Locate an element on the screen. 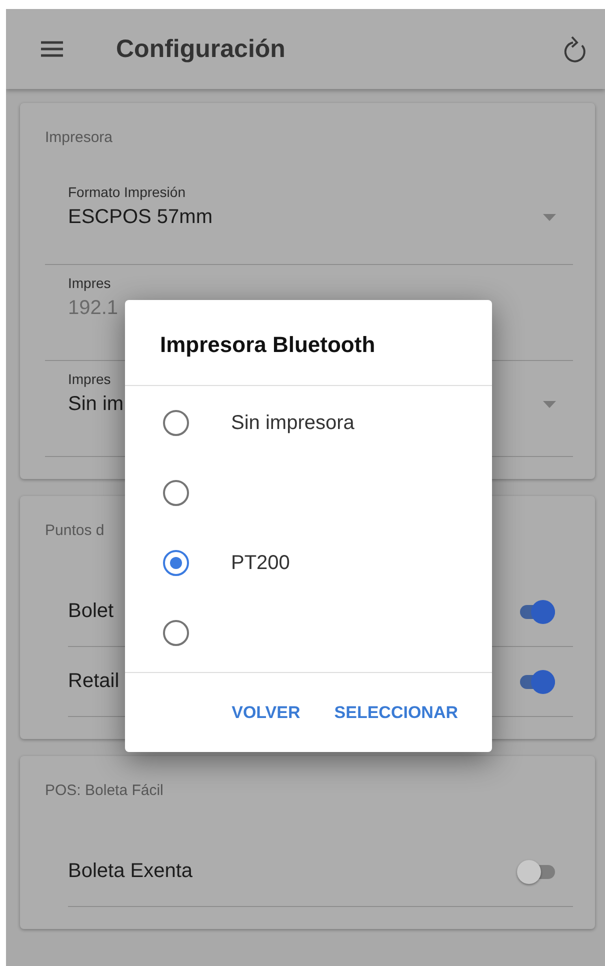 The height and width of the screenshot is (966, 605). app-title: Configuración is located at coordinates (201, 49).